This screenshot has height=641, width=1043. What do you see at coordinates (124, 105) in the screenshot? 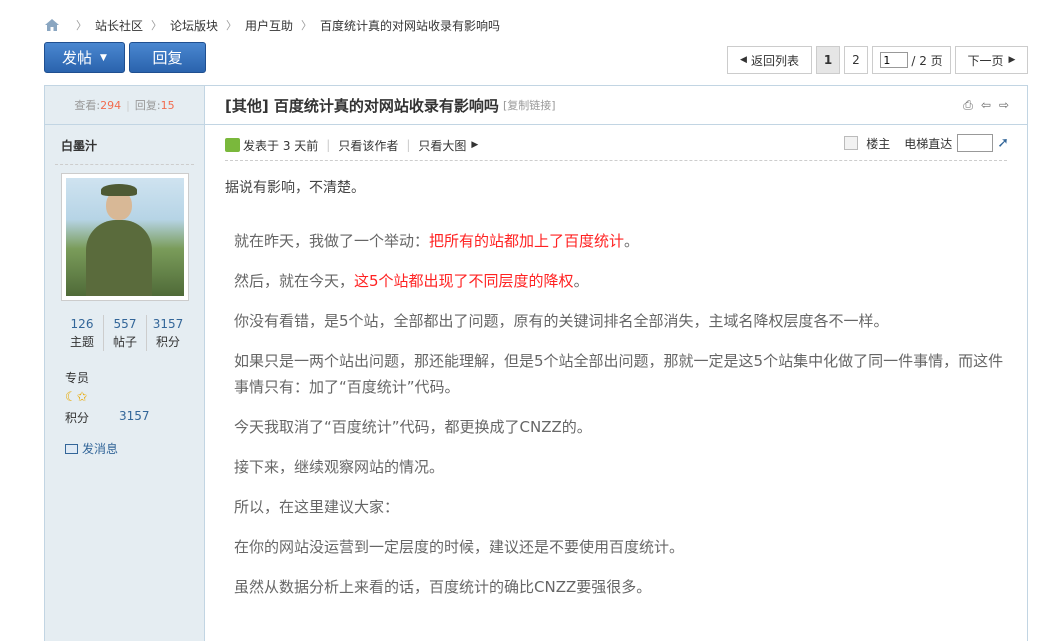
I see `thread-stats: 查看: 294 | 回复: 15` at bounding box center [124, 105].